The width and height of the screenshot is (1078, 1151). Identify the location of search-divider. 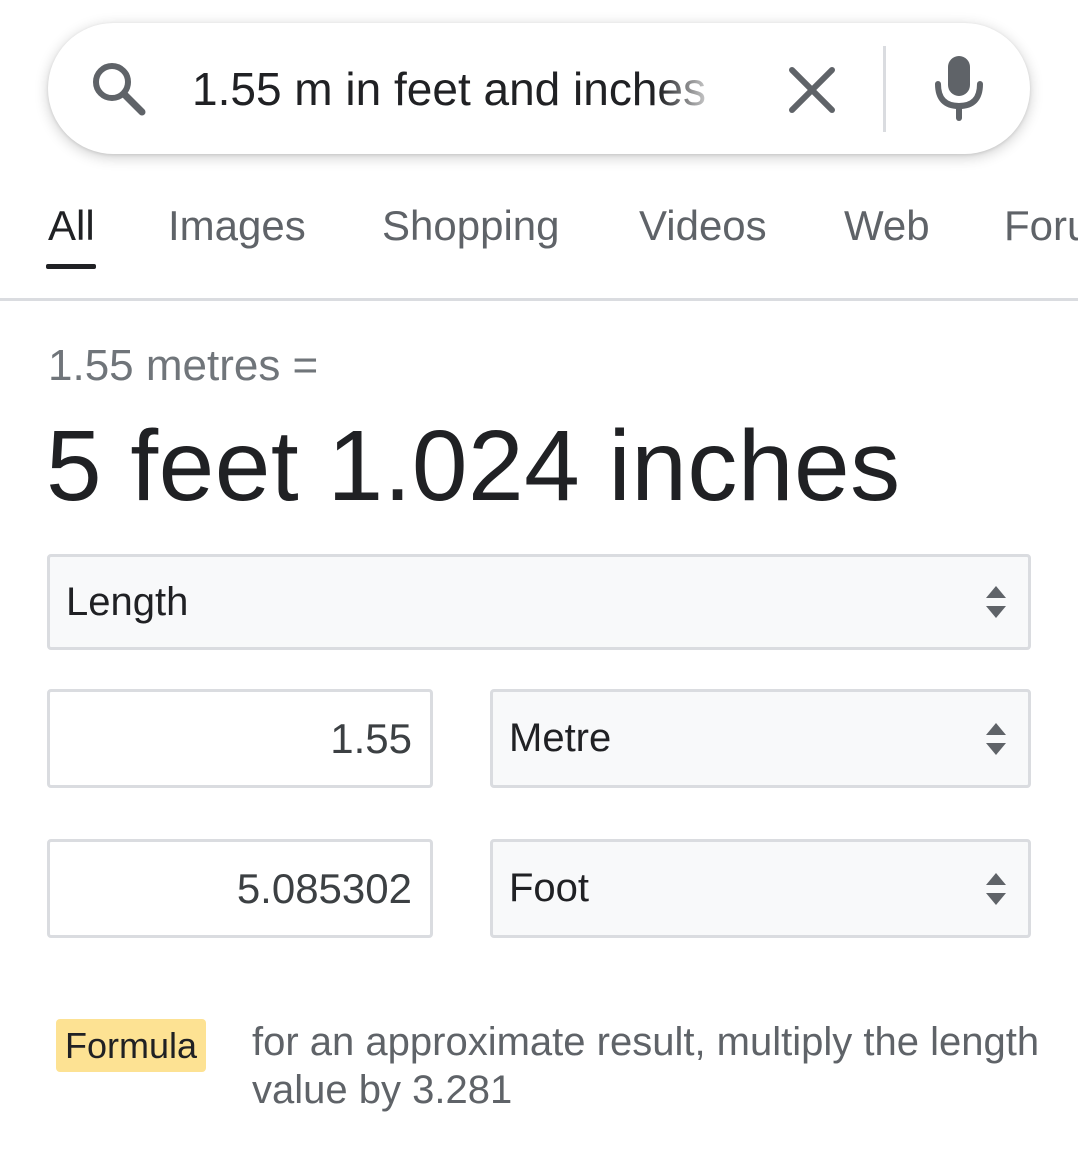
(884, 89).